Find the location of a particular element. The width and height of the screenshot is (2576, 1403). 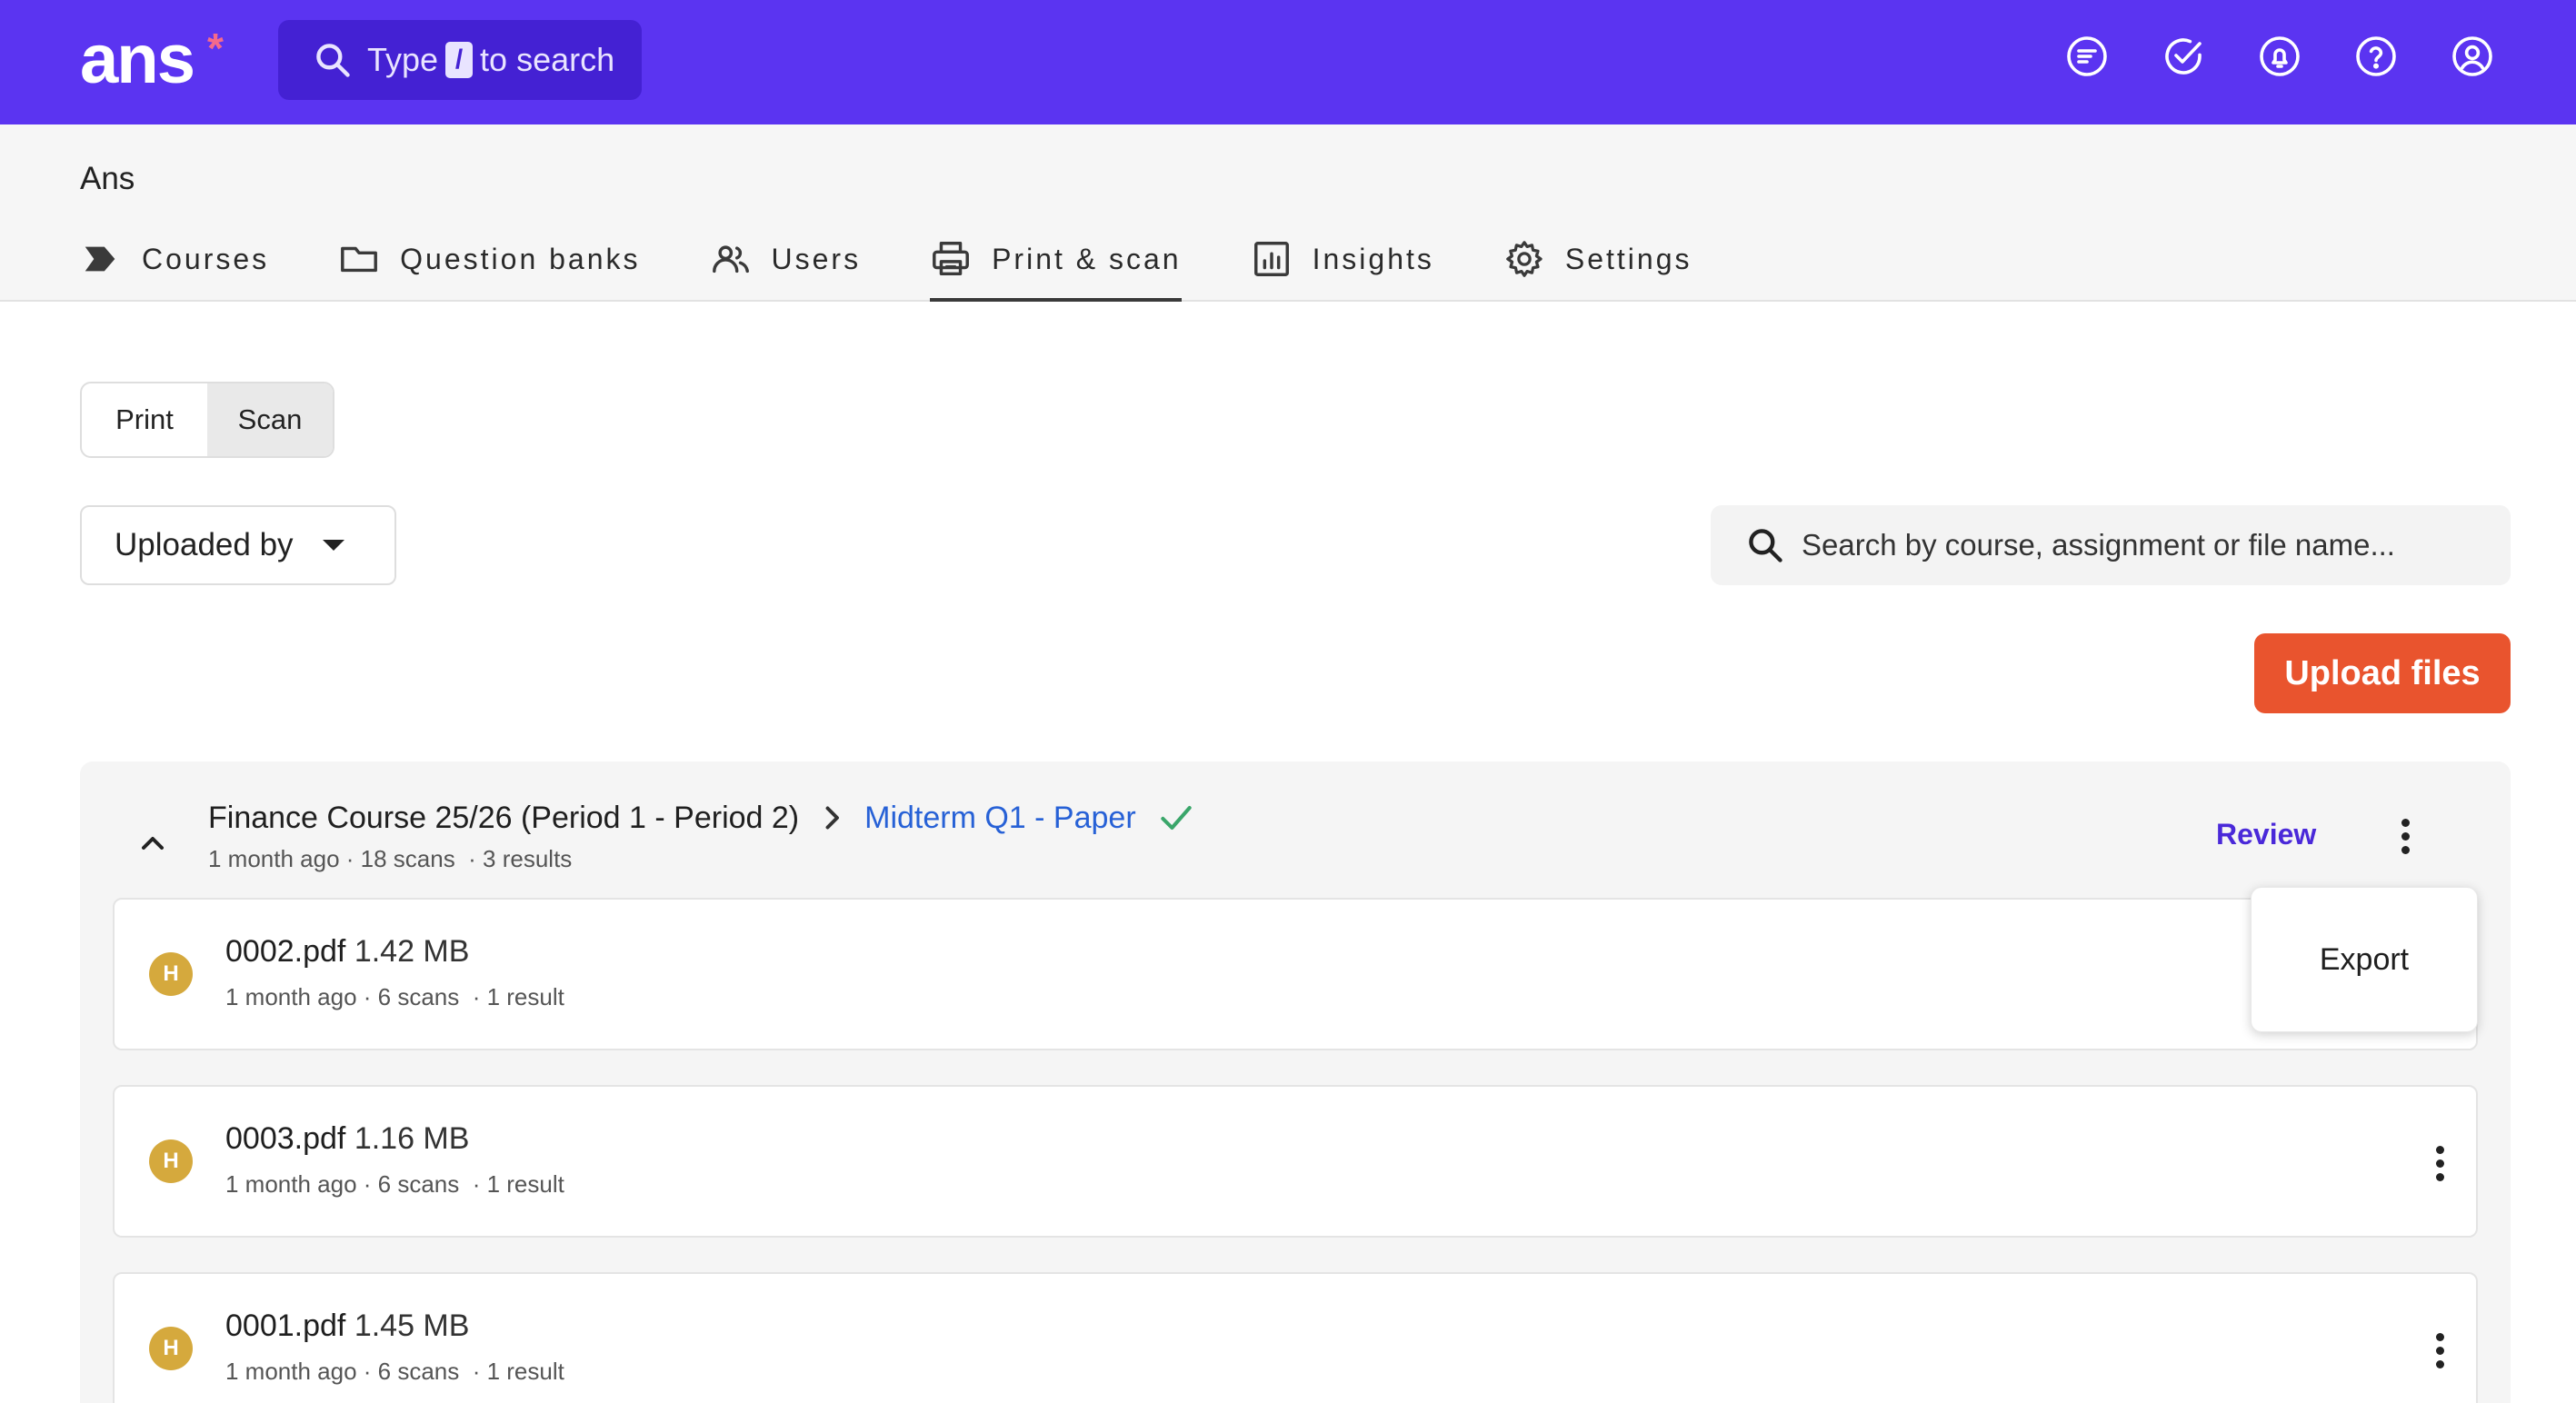

file-title: 0003.pdf 1.16 MB is located at coordinates (347, 1139).